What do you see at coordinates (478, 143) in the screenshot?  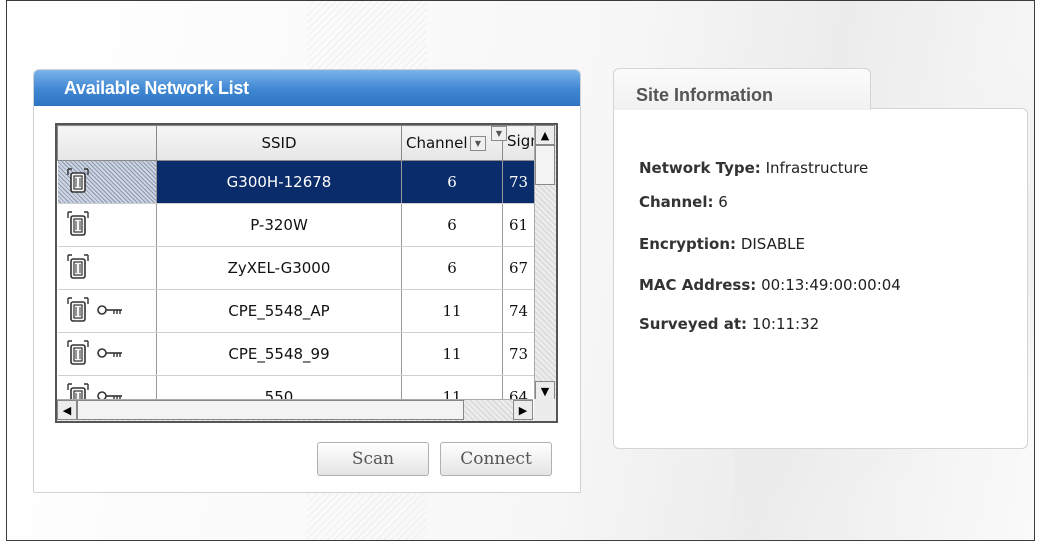 I see `channel-filter-icon: ▼` at bounding box center [478, 143].